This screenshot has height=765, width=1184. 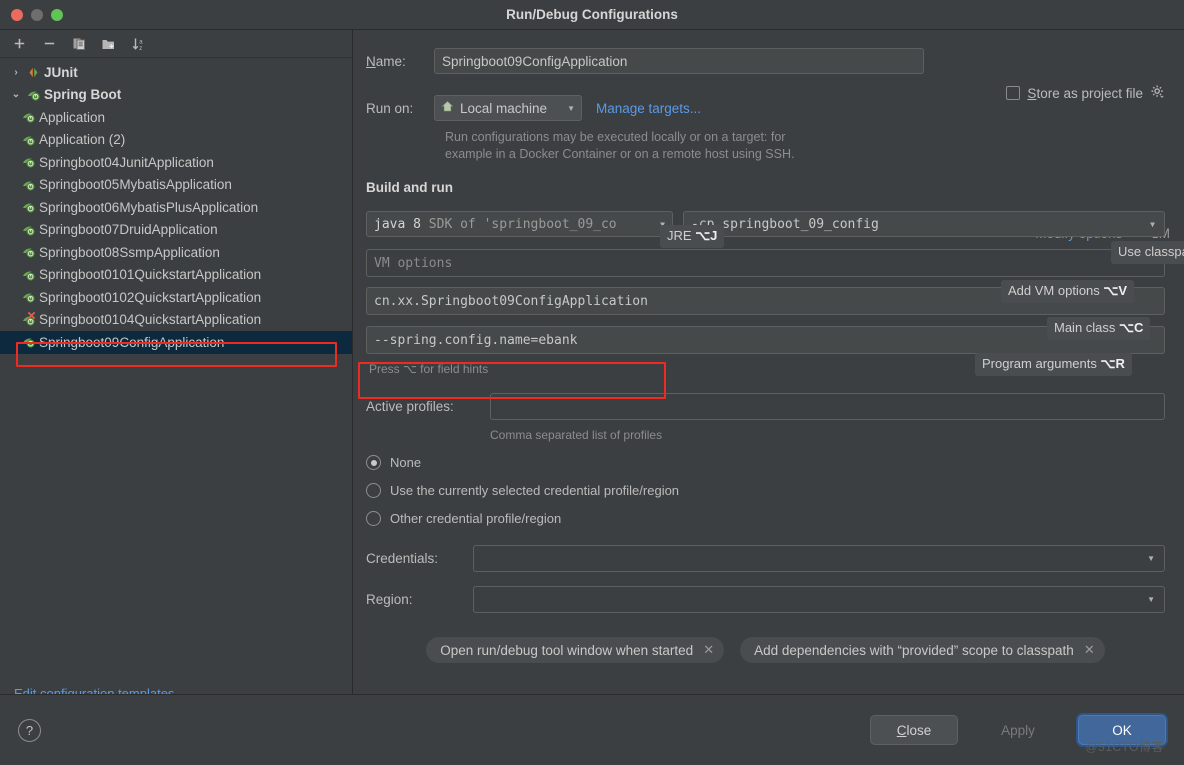 What do you see at coordinates (476, 518) in the screenshot?
I see `radio-label: Other credential profile/region` at bounding box center [476, 518].